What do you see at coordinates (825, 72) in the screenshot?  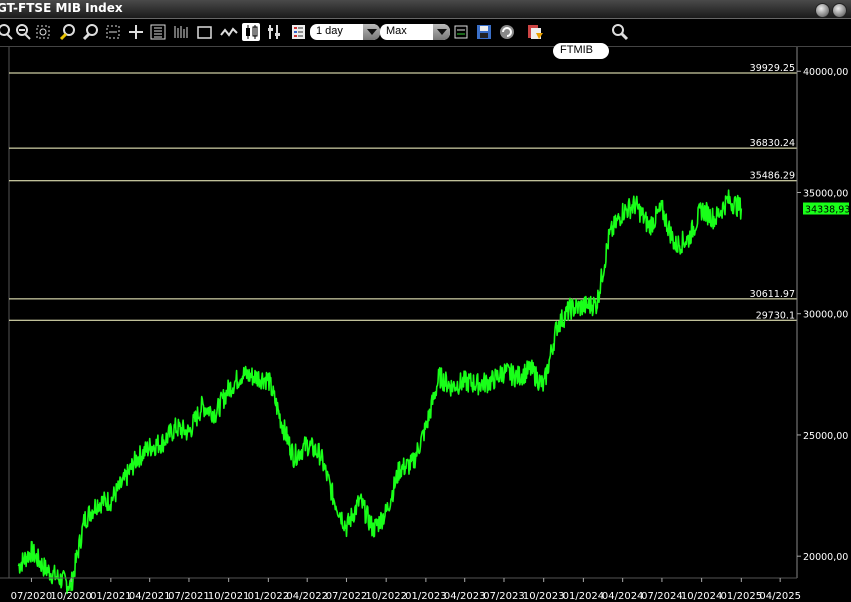 I see `y-tick-label: 40000,00` at bounding box center [825, 72].